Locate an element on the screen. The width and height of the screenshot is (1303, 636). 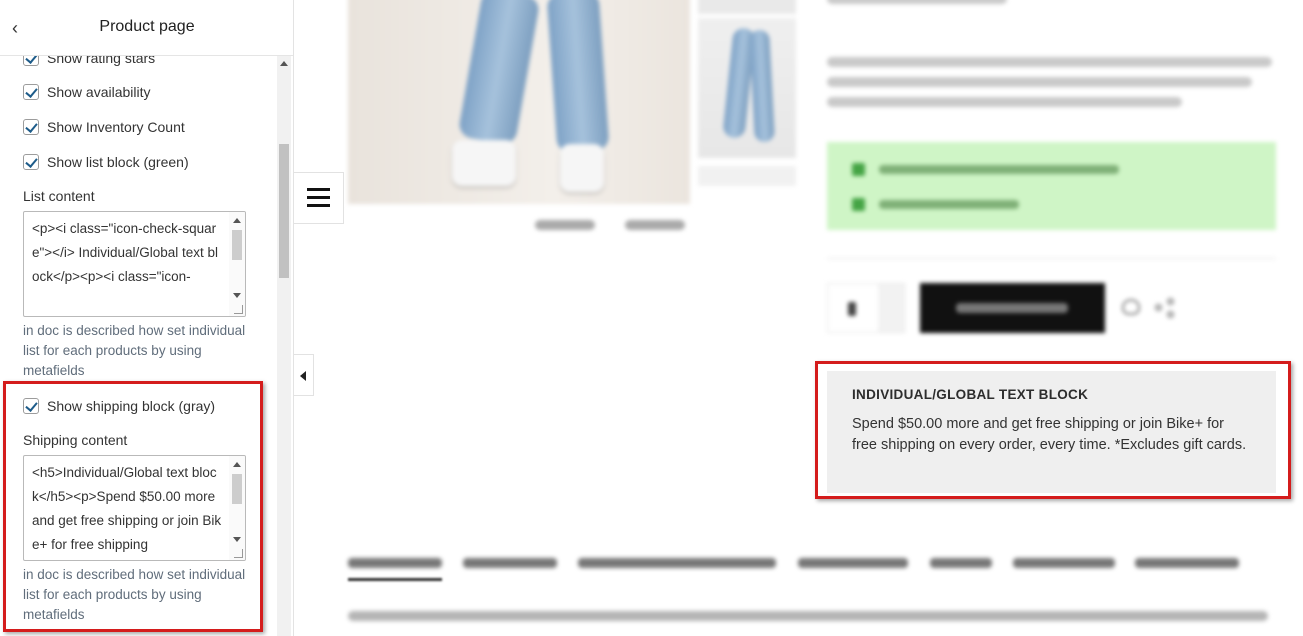
checkbox-show-inventory-count: Show Inventory Count is located at coordinates (104, 127).